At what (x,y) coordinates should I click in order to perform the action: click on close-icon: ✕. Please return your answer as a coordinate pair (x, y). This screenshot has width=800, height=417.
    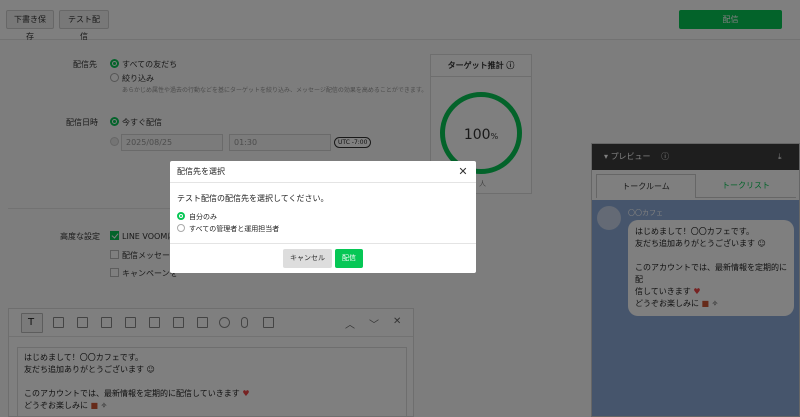
    Looking at the image, I should click on (463, 172).